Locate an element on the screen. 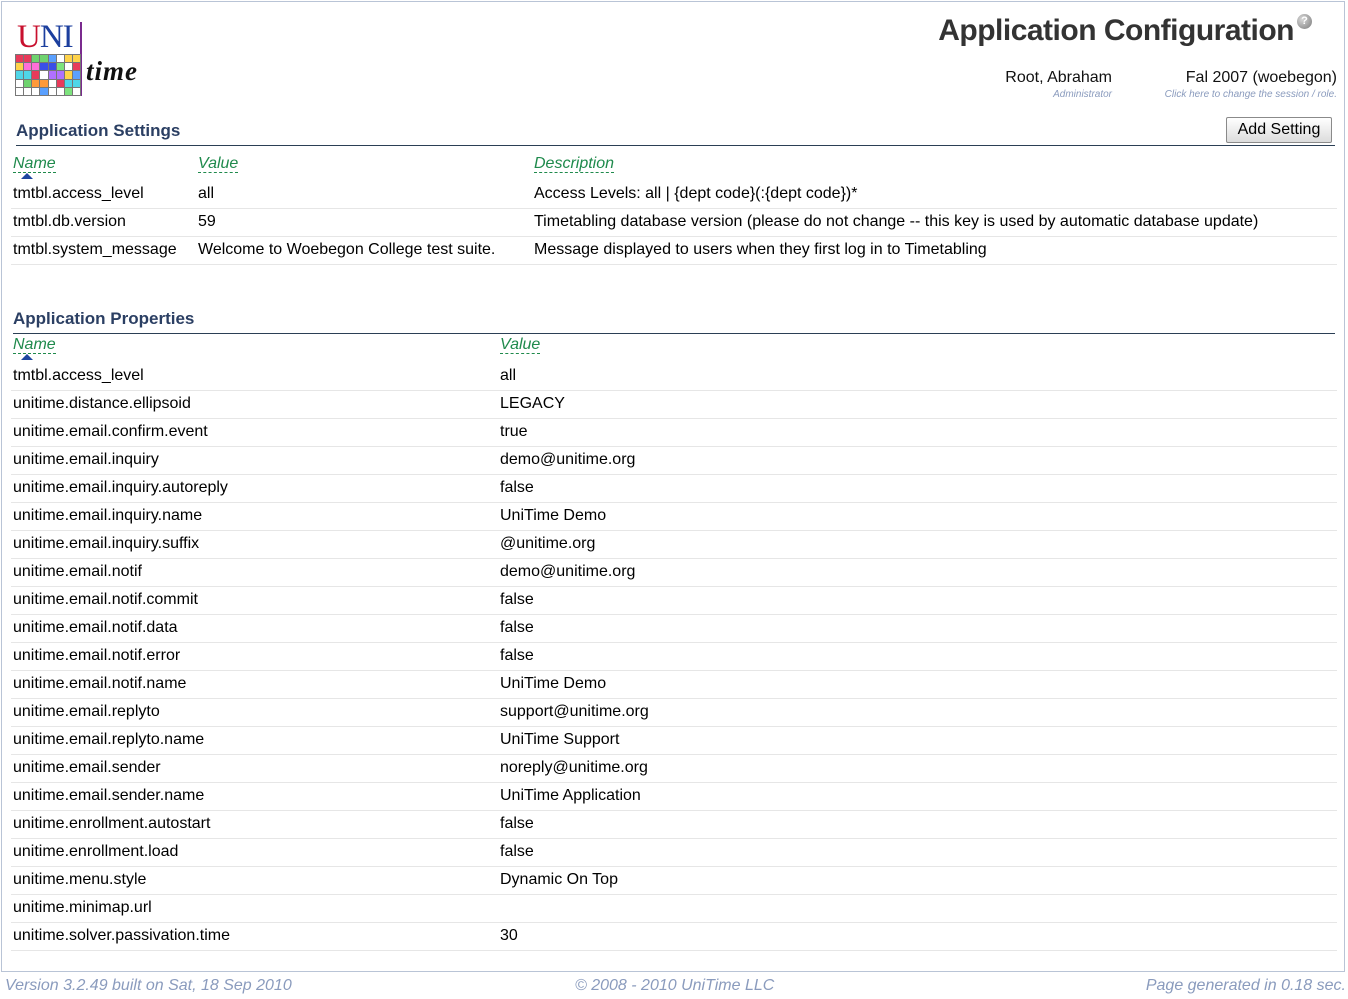 The width and height of the screenshot is (1348, 999). properties-col-name: Name is located at coordinates (34, 345).